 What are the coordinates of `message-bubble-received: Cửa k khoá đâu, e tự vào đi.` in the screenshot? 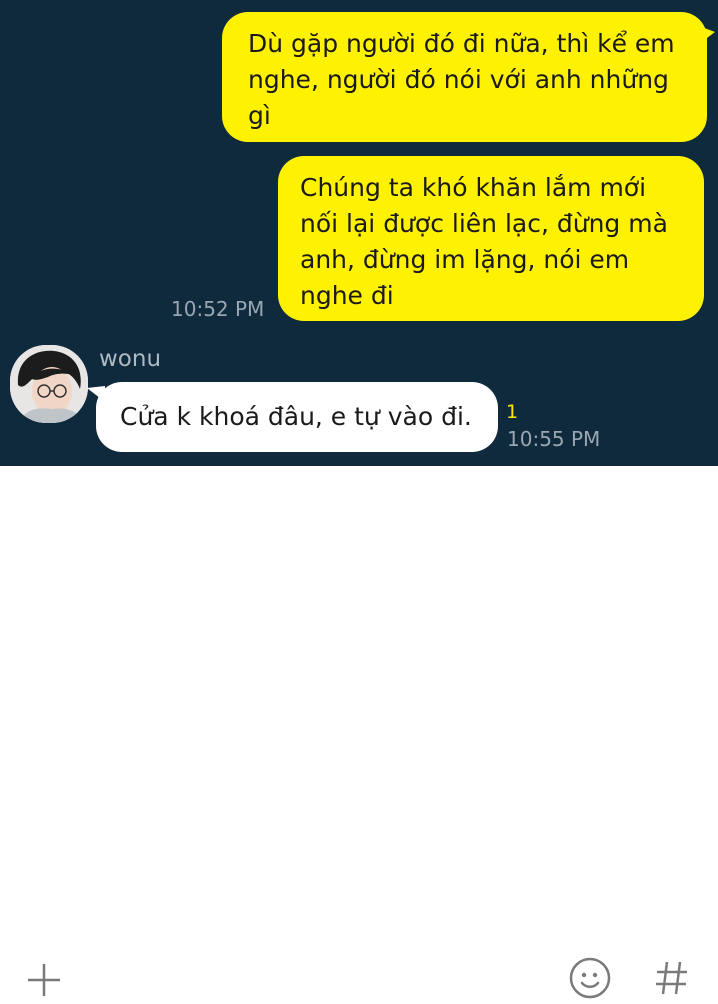 It's located at (292, 417).